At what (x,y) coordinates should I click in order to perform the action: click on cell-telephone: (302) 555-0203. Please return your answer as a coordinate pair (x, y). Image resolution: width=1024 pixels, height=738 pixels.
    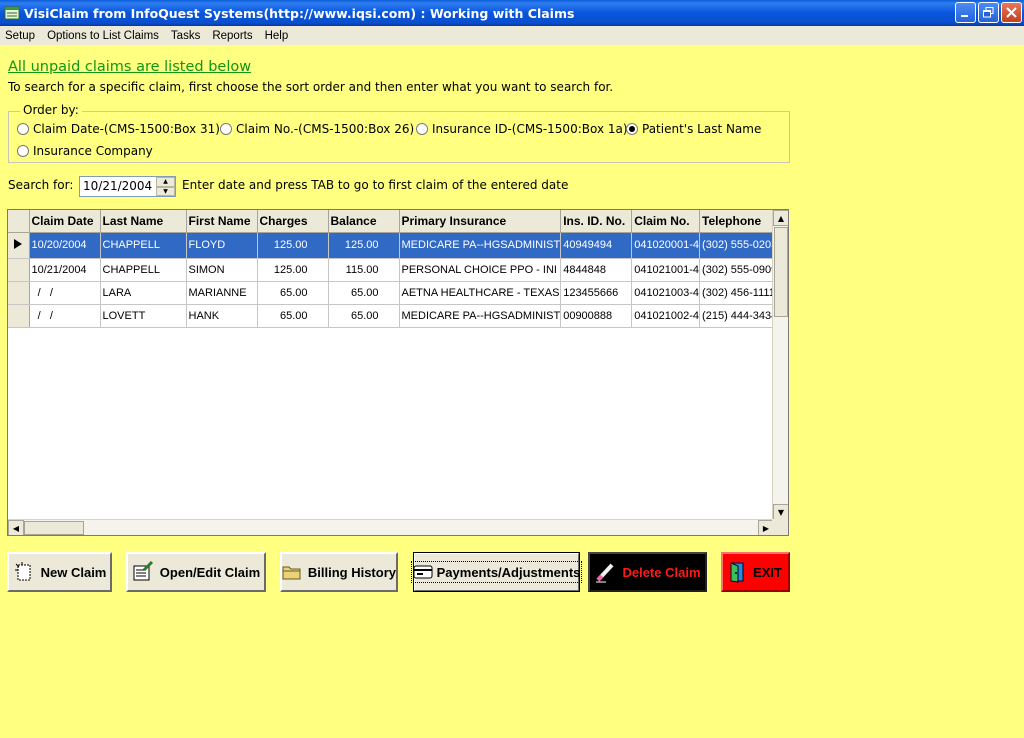
    Looking at the image, I should click on (742, 245).